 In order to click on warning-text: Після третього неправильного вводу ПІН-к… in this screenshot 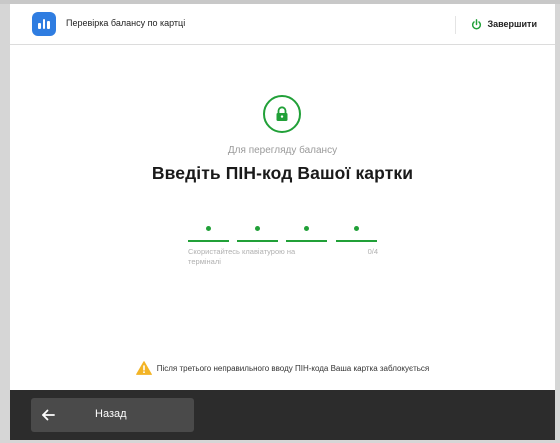, I will do `click(293, 368)`.